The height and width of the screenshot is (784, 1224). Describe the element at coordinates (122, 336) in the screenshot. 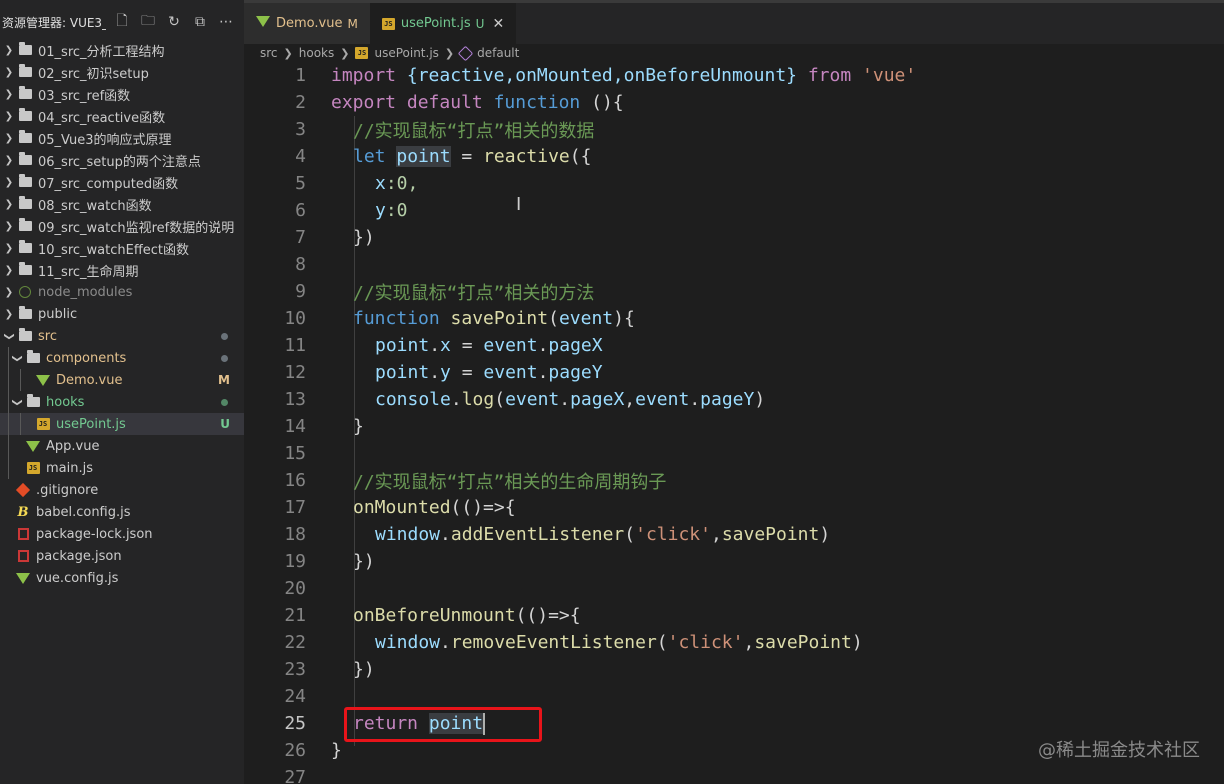

I see `tree-folder-src: ❯ src` at that location.